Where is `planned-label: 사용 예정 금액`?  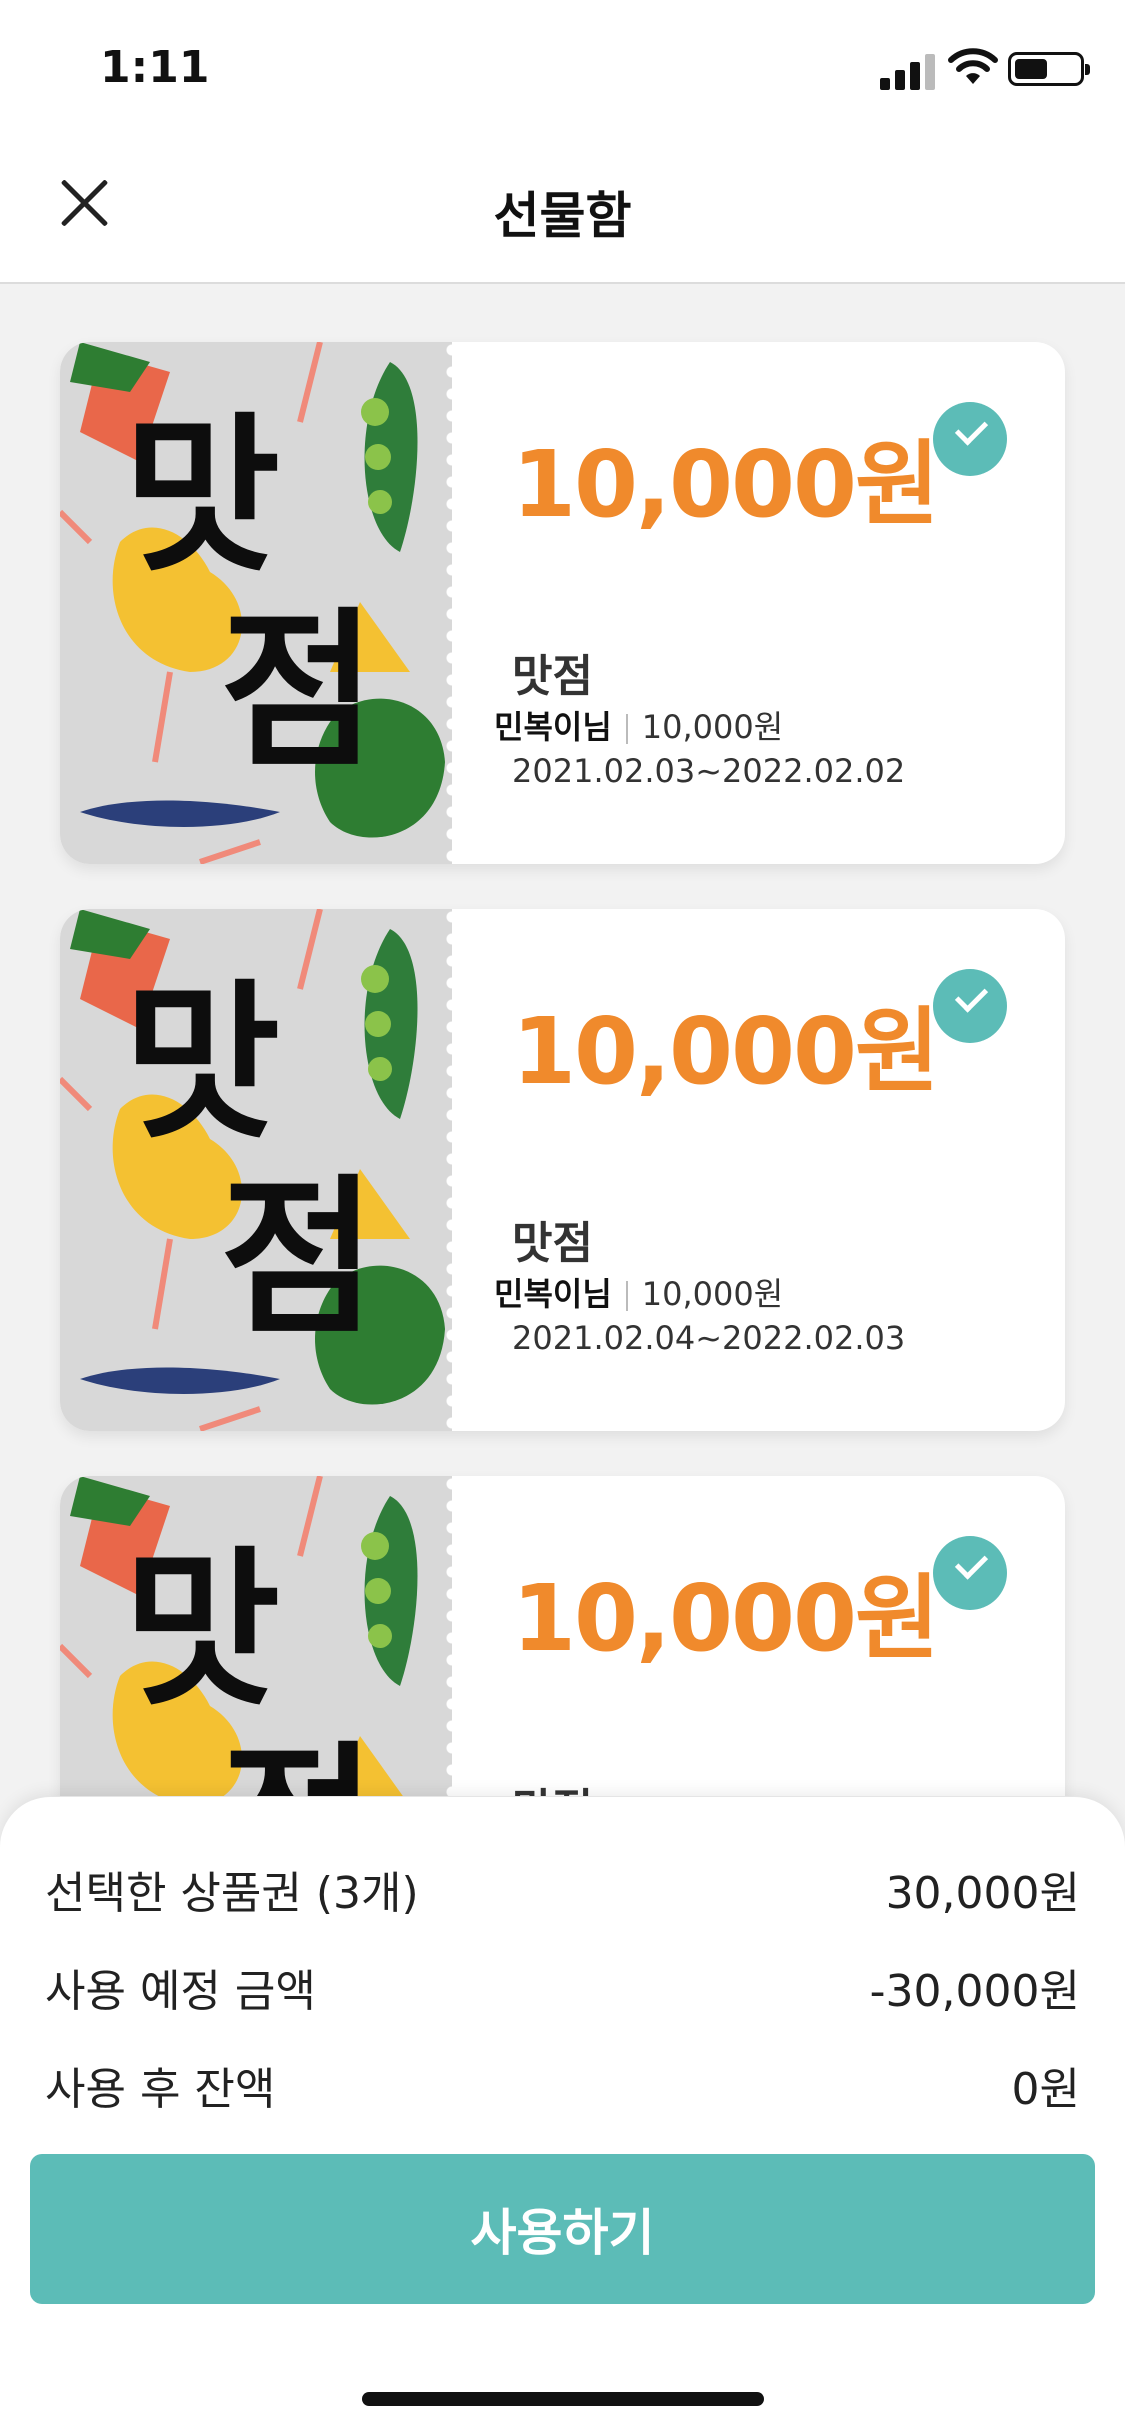
planned-label: 사용 예정 금액 is located at coordinates (180, 1991).